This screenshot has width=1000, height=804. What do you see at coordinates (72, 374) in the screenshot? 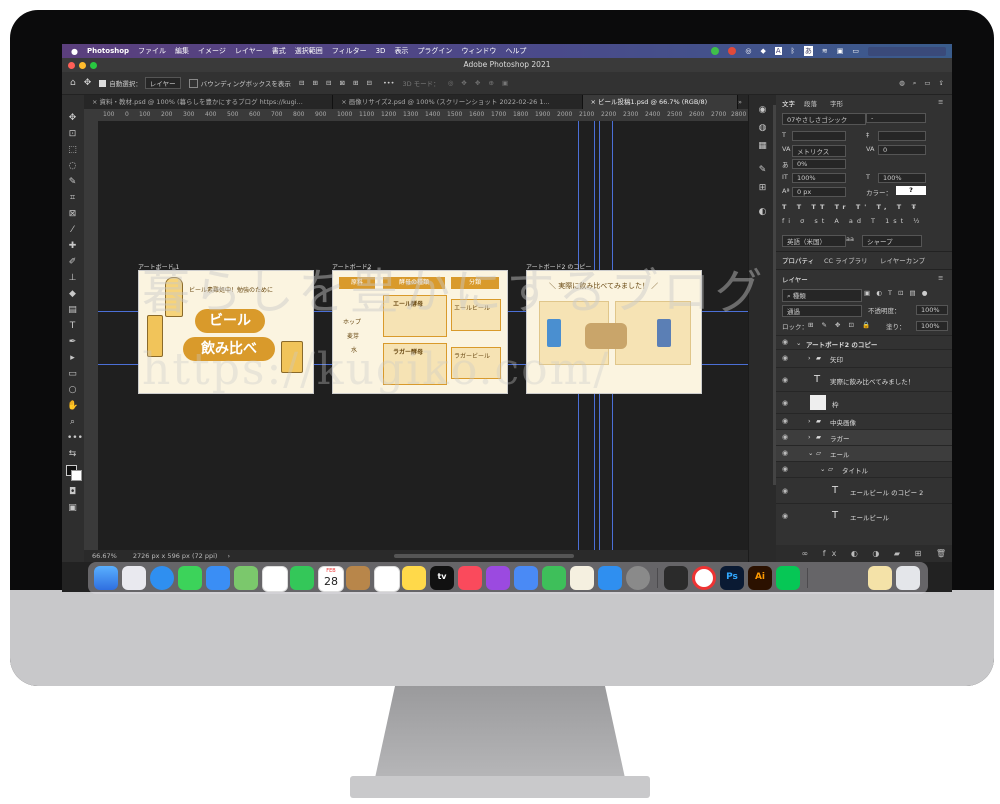
I see `rectangle-tool-icon: ▭` at bounding box center [72, 374].